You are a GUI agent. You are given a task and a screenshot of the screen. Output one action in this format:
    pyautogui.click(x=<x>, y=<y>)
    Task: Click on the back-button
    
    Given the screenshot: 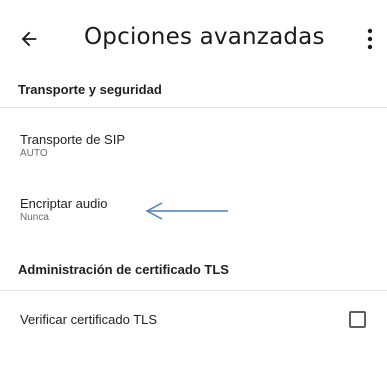 What is the action you would take?
    pyautogui.click(x=29, y=39)
    